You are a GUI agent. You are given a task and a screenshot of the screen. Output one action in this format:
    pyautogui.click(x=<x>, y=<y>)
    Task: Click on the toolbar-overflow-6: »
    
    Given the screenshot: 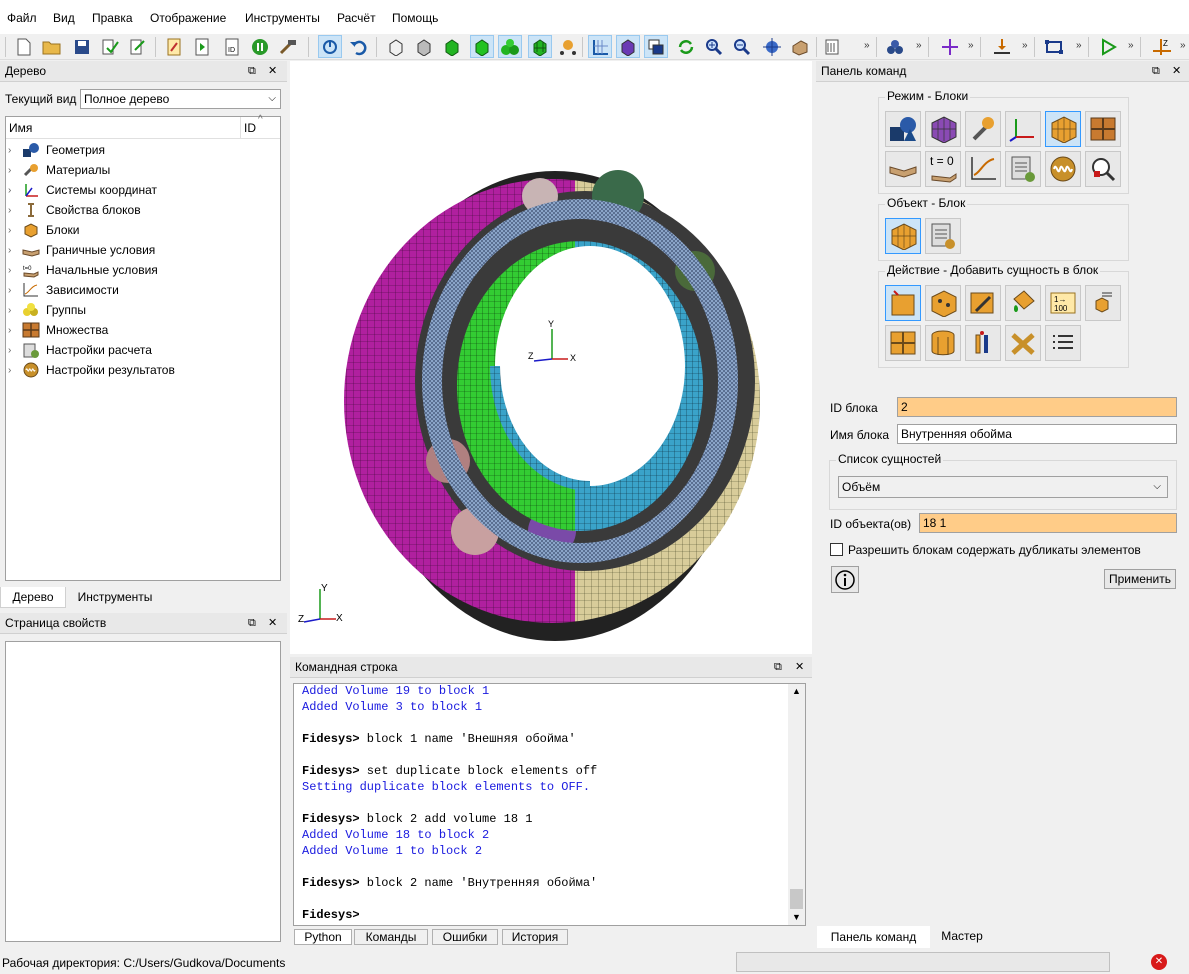 What is the action you would take?
    pyautogui.click(x=1131, y=45)
    